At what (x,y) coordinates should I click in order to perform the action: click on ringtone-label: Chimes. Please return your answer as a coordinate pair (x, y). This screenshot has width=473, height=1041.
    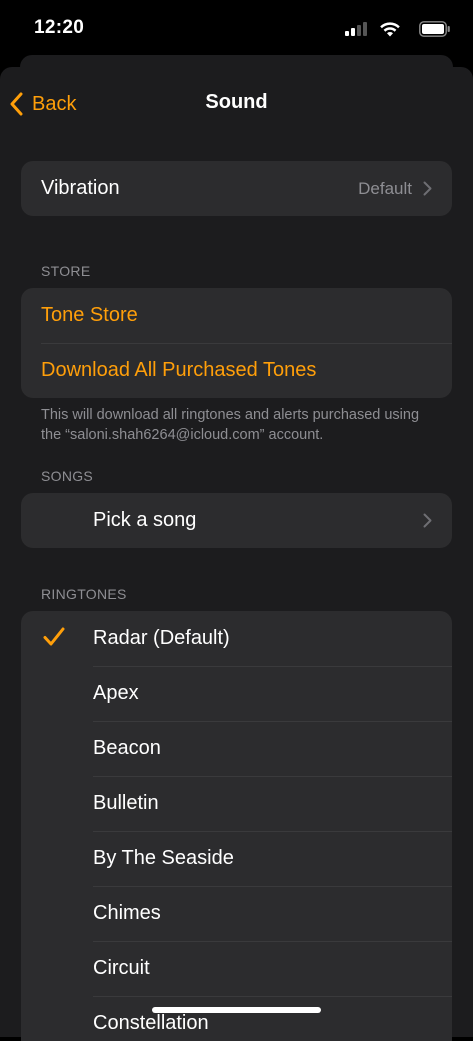
    Looking at the image, I should click on (127, 913).